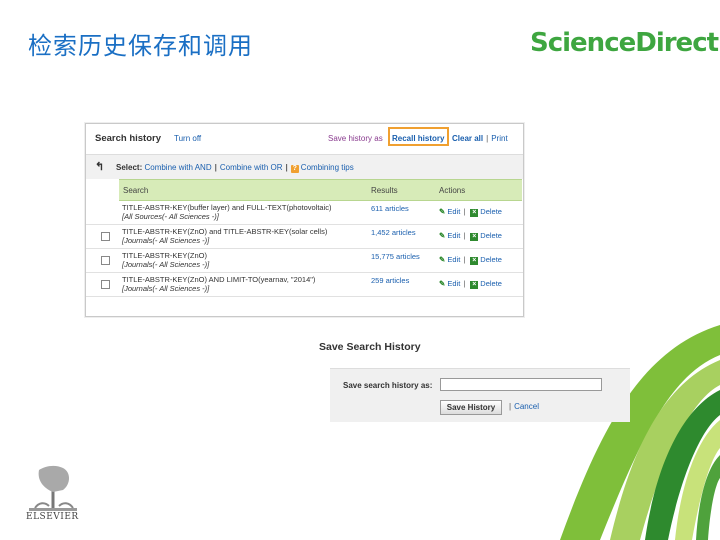 The width and height of the screenshot is (720, 540). I want to click on save-history-as-link: Save history as, so click(355, 138).